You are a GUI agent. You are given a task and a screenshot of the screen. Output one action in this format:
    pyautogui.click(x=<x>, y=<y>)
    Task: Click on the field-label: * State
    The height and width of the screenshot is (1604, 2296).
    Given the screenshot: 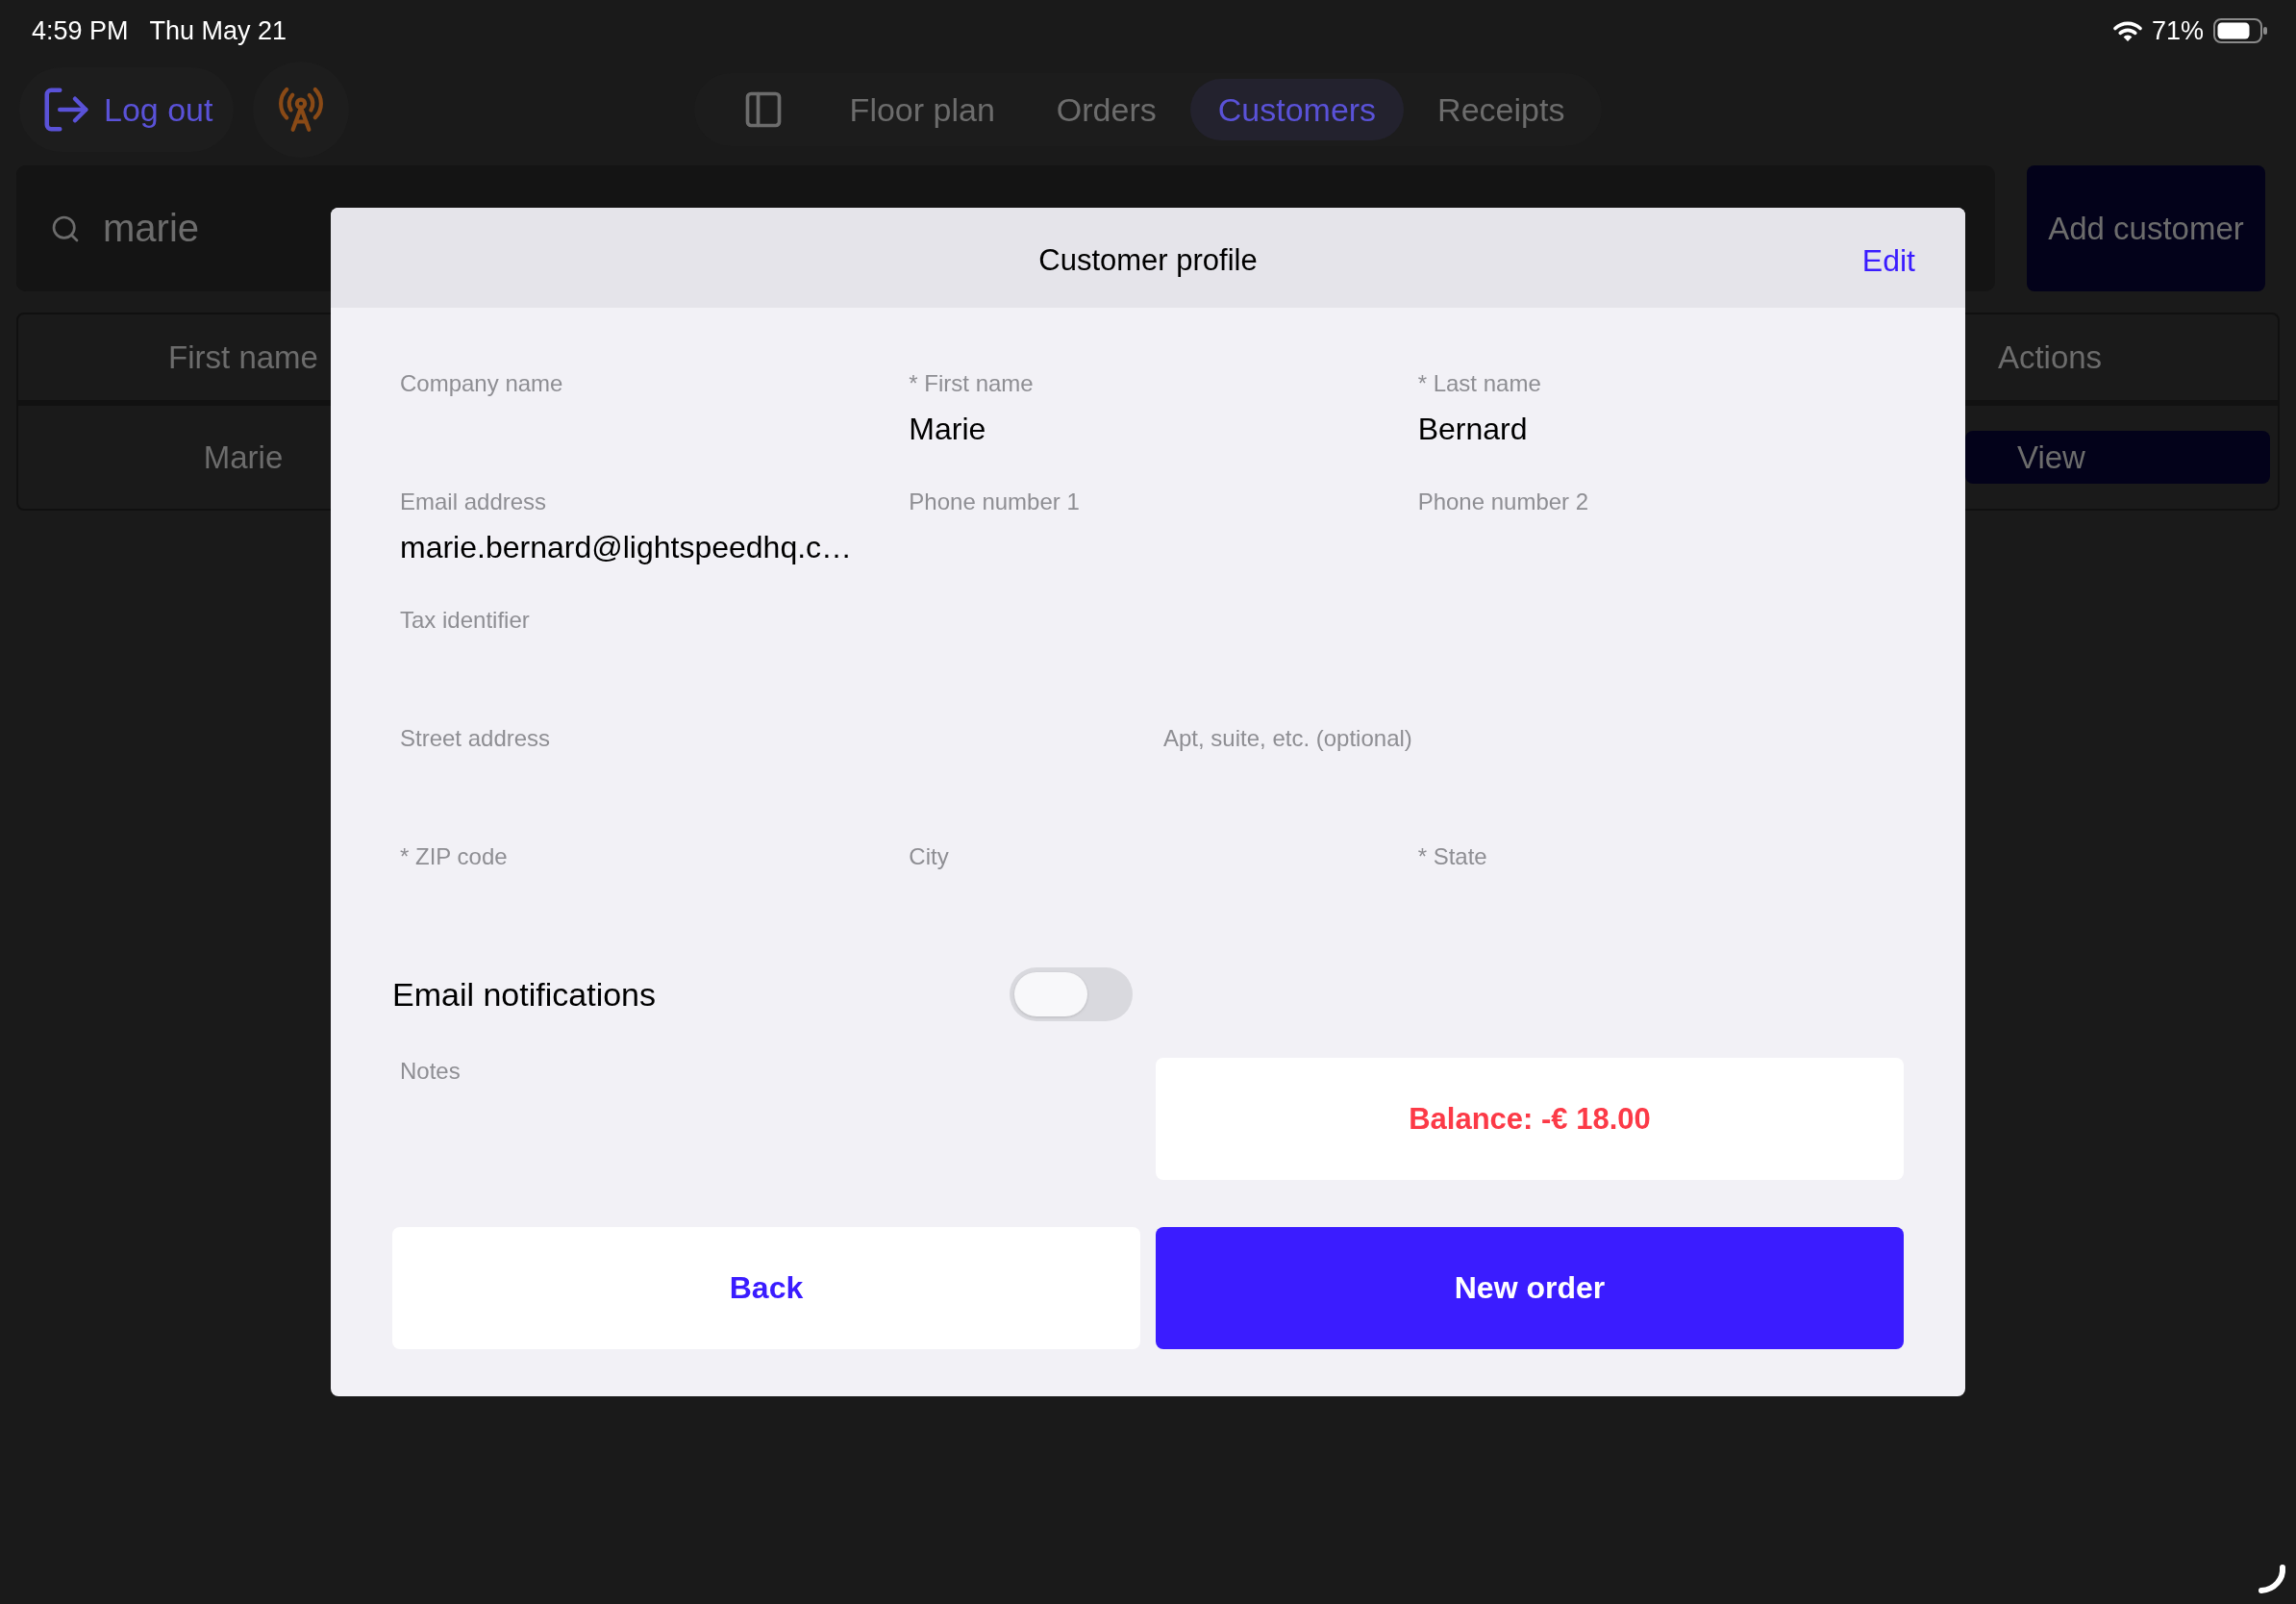 What is the action you would take?
    pyautogui.click(x=1452, y=856)
    